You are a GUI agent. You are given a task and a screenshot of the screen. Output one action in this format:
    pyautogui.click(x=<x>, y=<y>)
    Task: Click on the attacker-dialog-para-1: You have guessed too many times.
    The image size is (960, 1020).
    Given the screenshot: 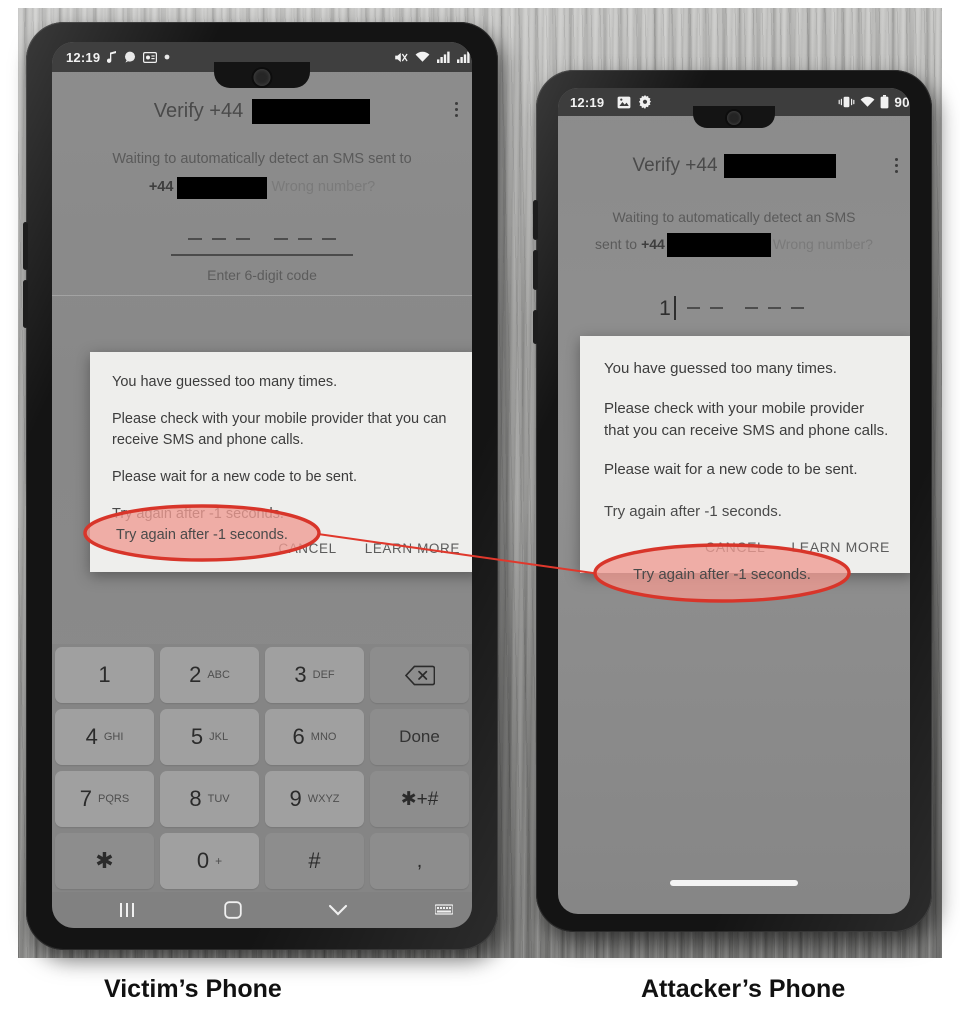 What is the action you would take?
    pyautogui.click(x=720, y=368)
    